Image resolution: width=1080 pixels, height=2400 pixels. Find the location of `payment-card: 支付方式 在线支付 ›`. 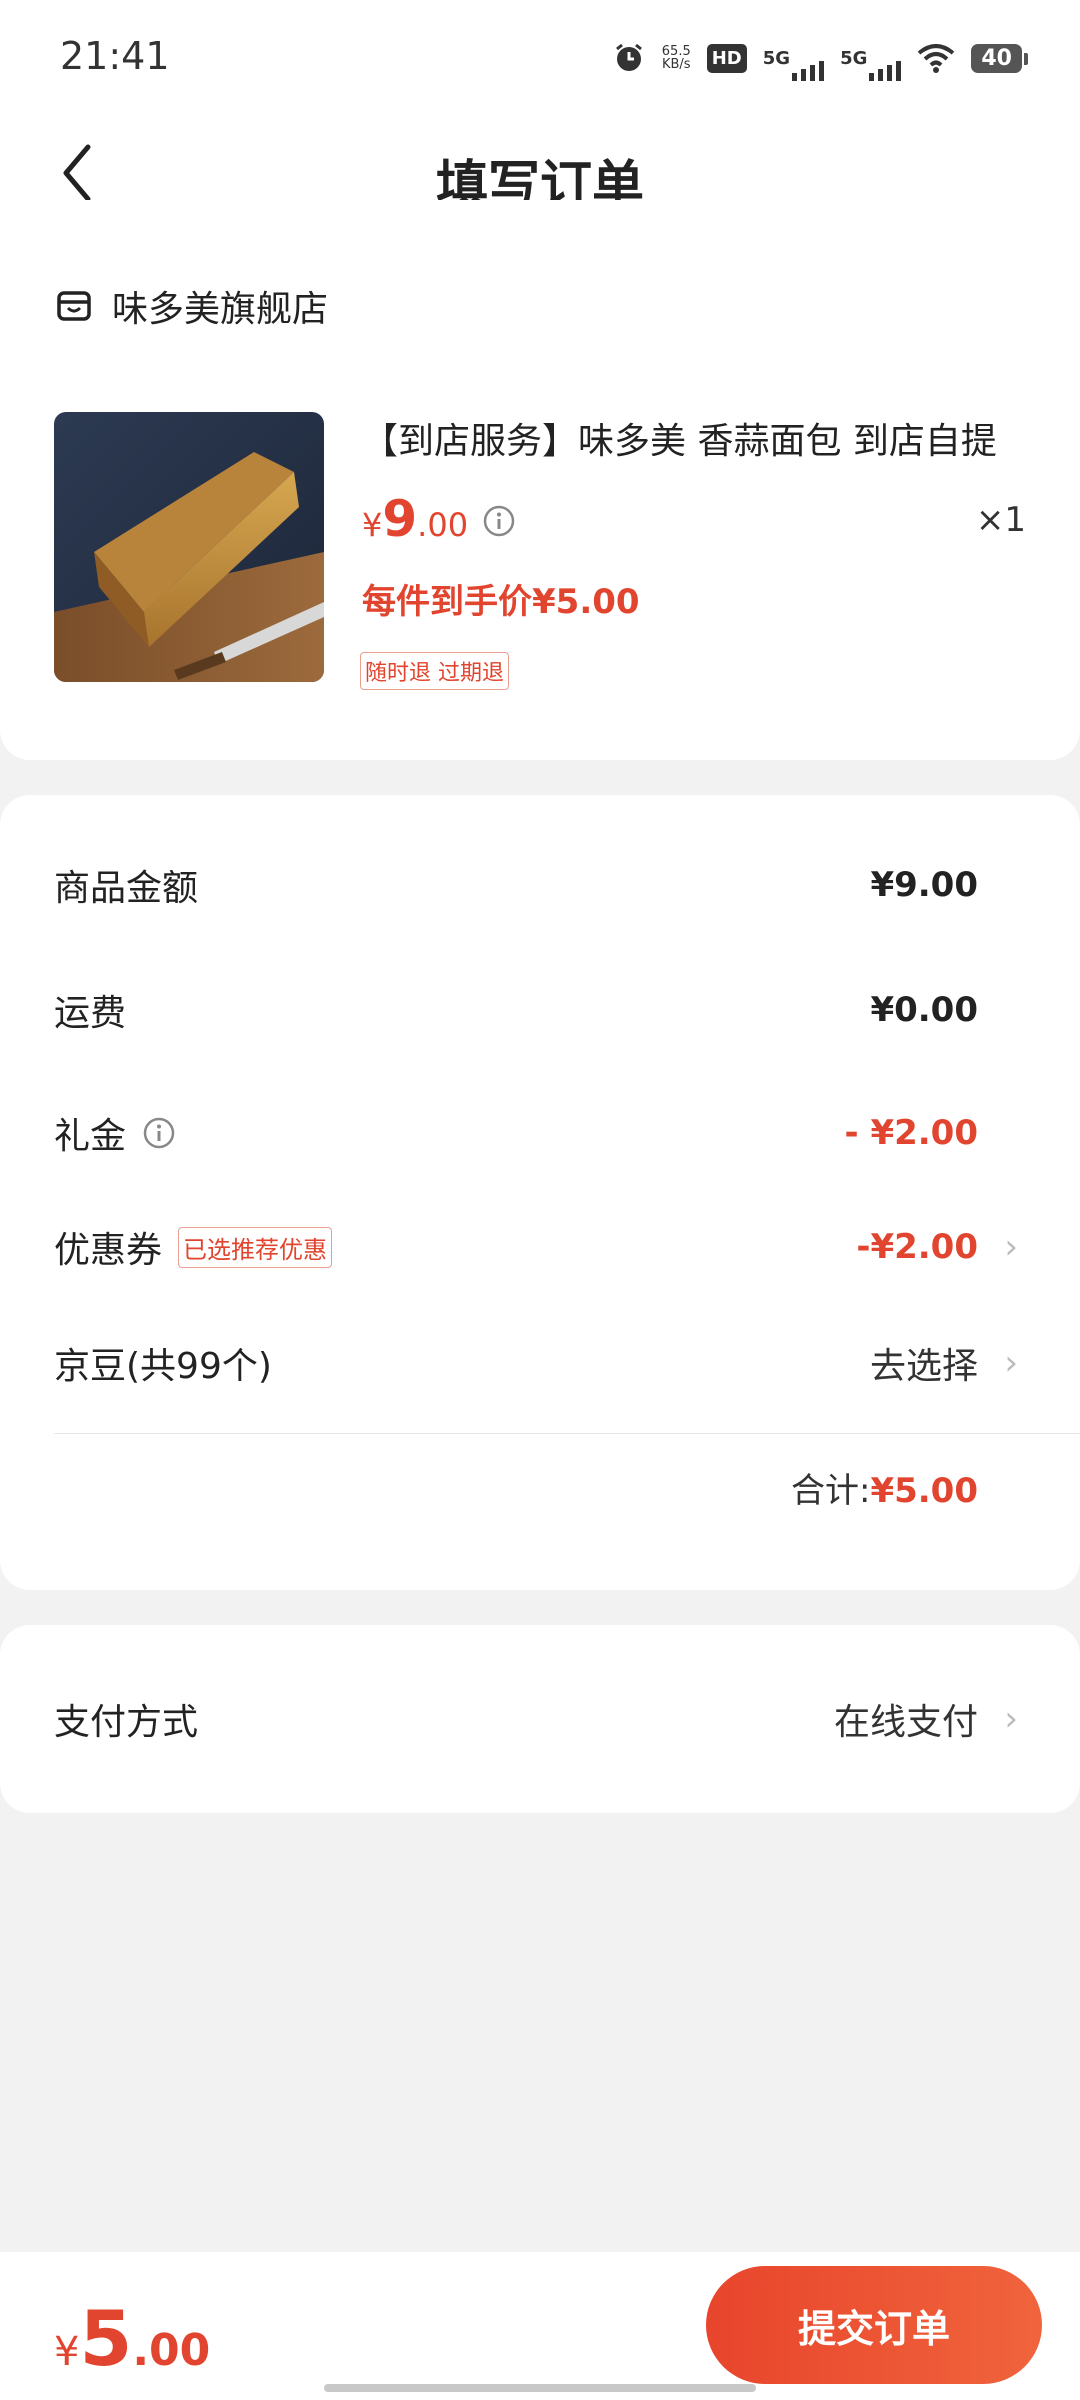

payment-card: 支付方式 在线支付 › is located at coordinates (540, 1719).